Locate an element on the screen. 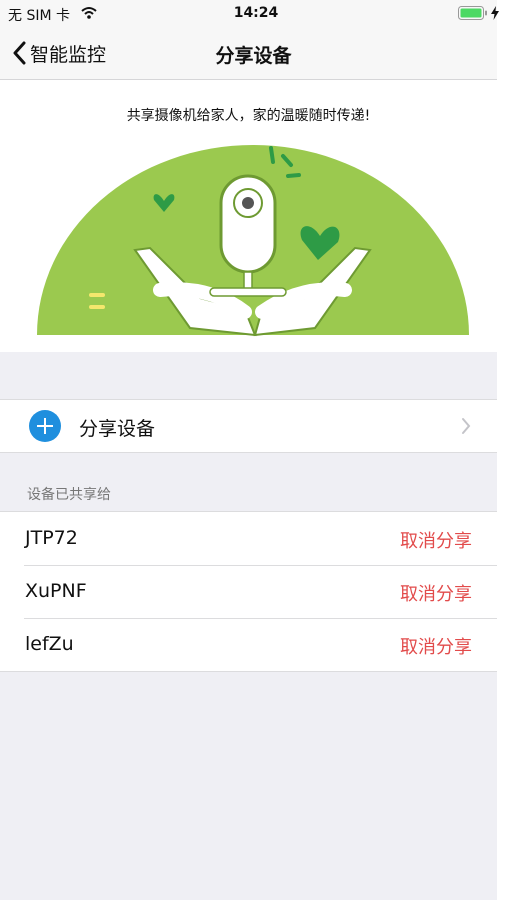 The width and height of the screenshot is (507, 900). share-device-label: 分享设备 is located at coordinates (117, 429).